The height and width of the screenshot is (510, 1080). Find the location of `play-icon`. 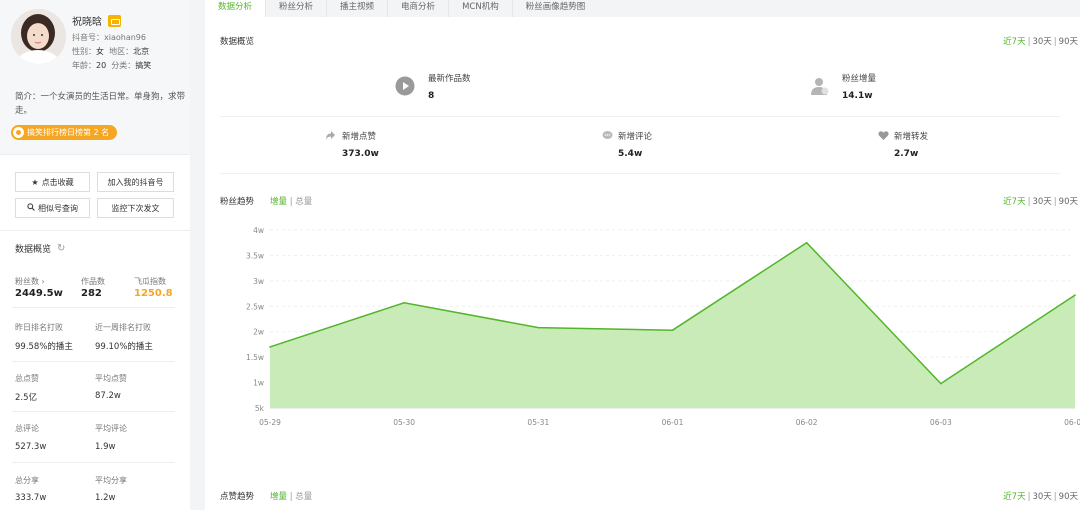

play-icon is located at coordinates (405, 86).